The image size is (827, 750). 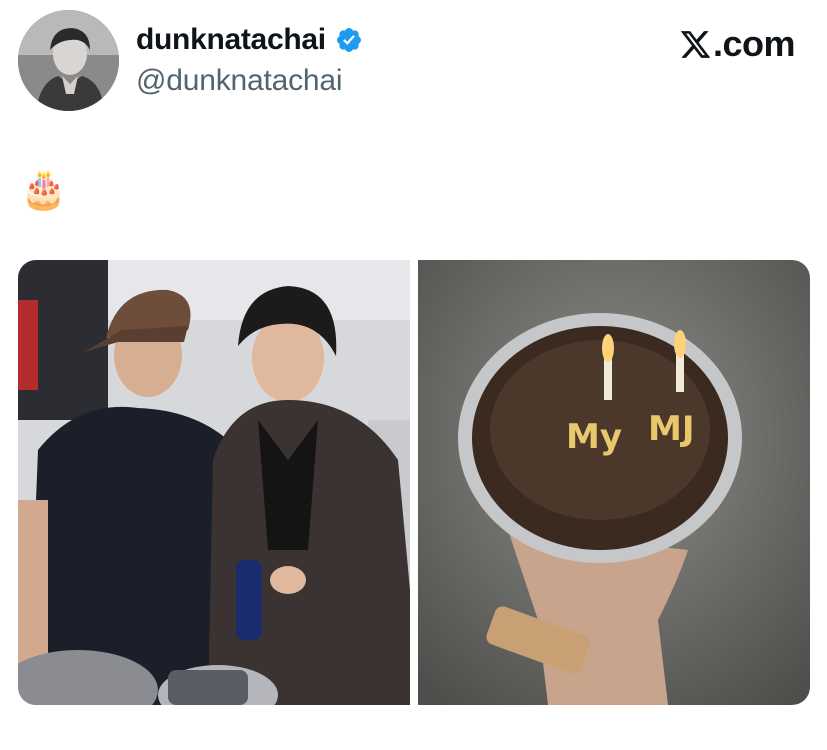 What do you see at coordinates (671, 429) in the screenshot?
I see `svg-text: MJ` at bounding box center [671, 429].